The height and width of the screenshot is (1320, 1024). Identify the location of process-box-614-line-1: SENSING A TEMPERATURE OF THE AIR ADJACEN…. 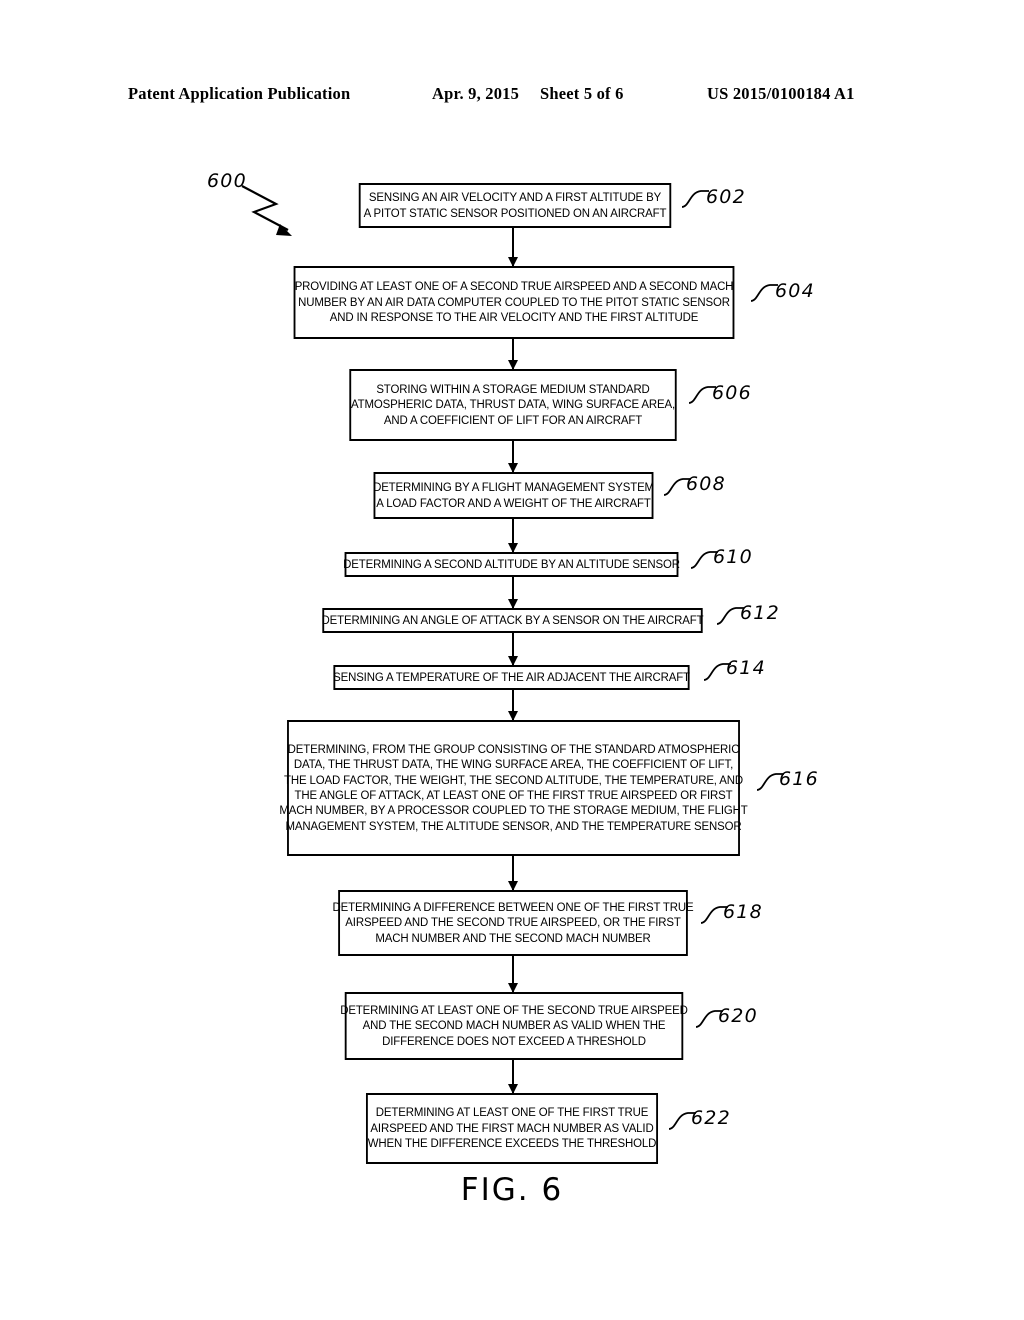
(511, 676).